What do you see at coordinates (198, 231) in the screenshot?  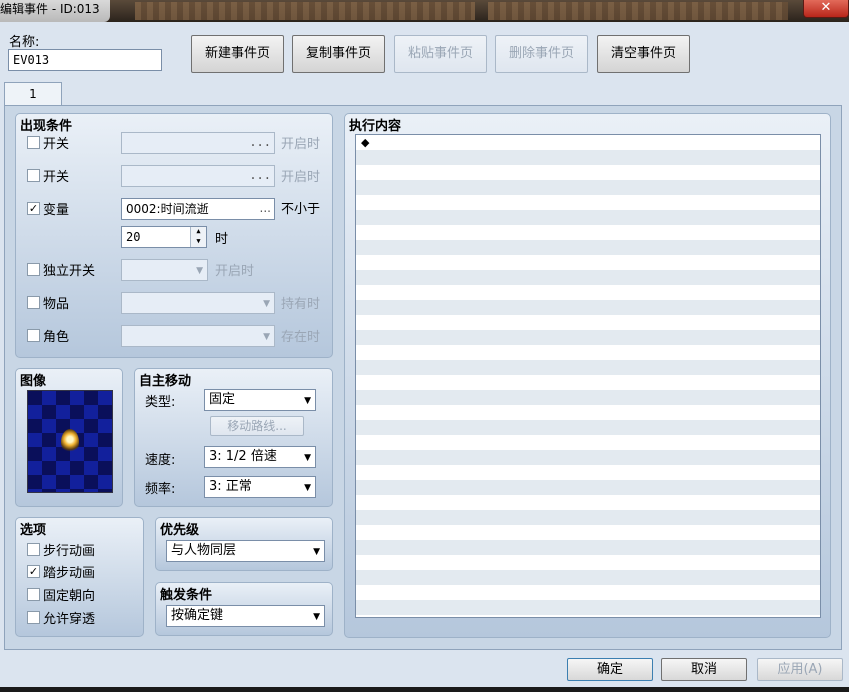 I see `stepper-up-icon: ▲` at bounding box center [198, 231].